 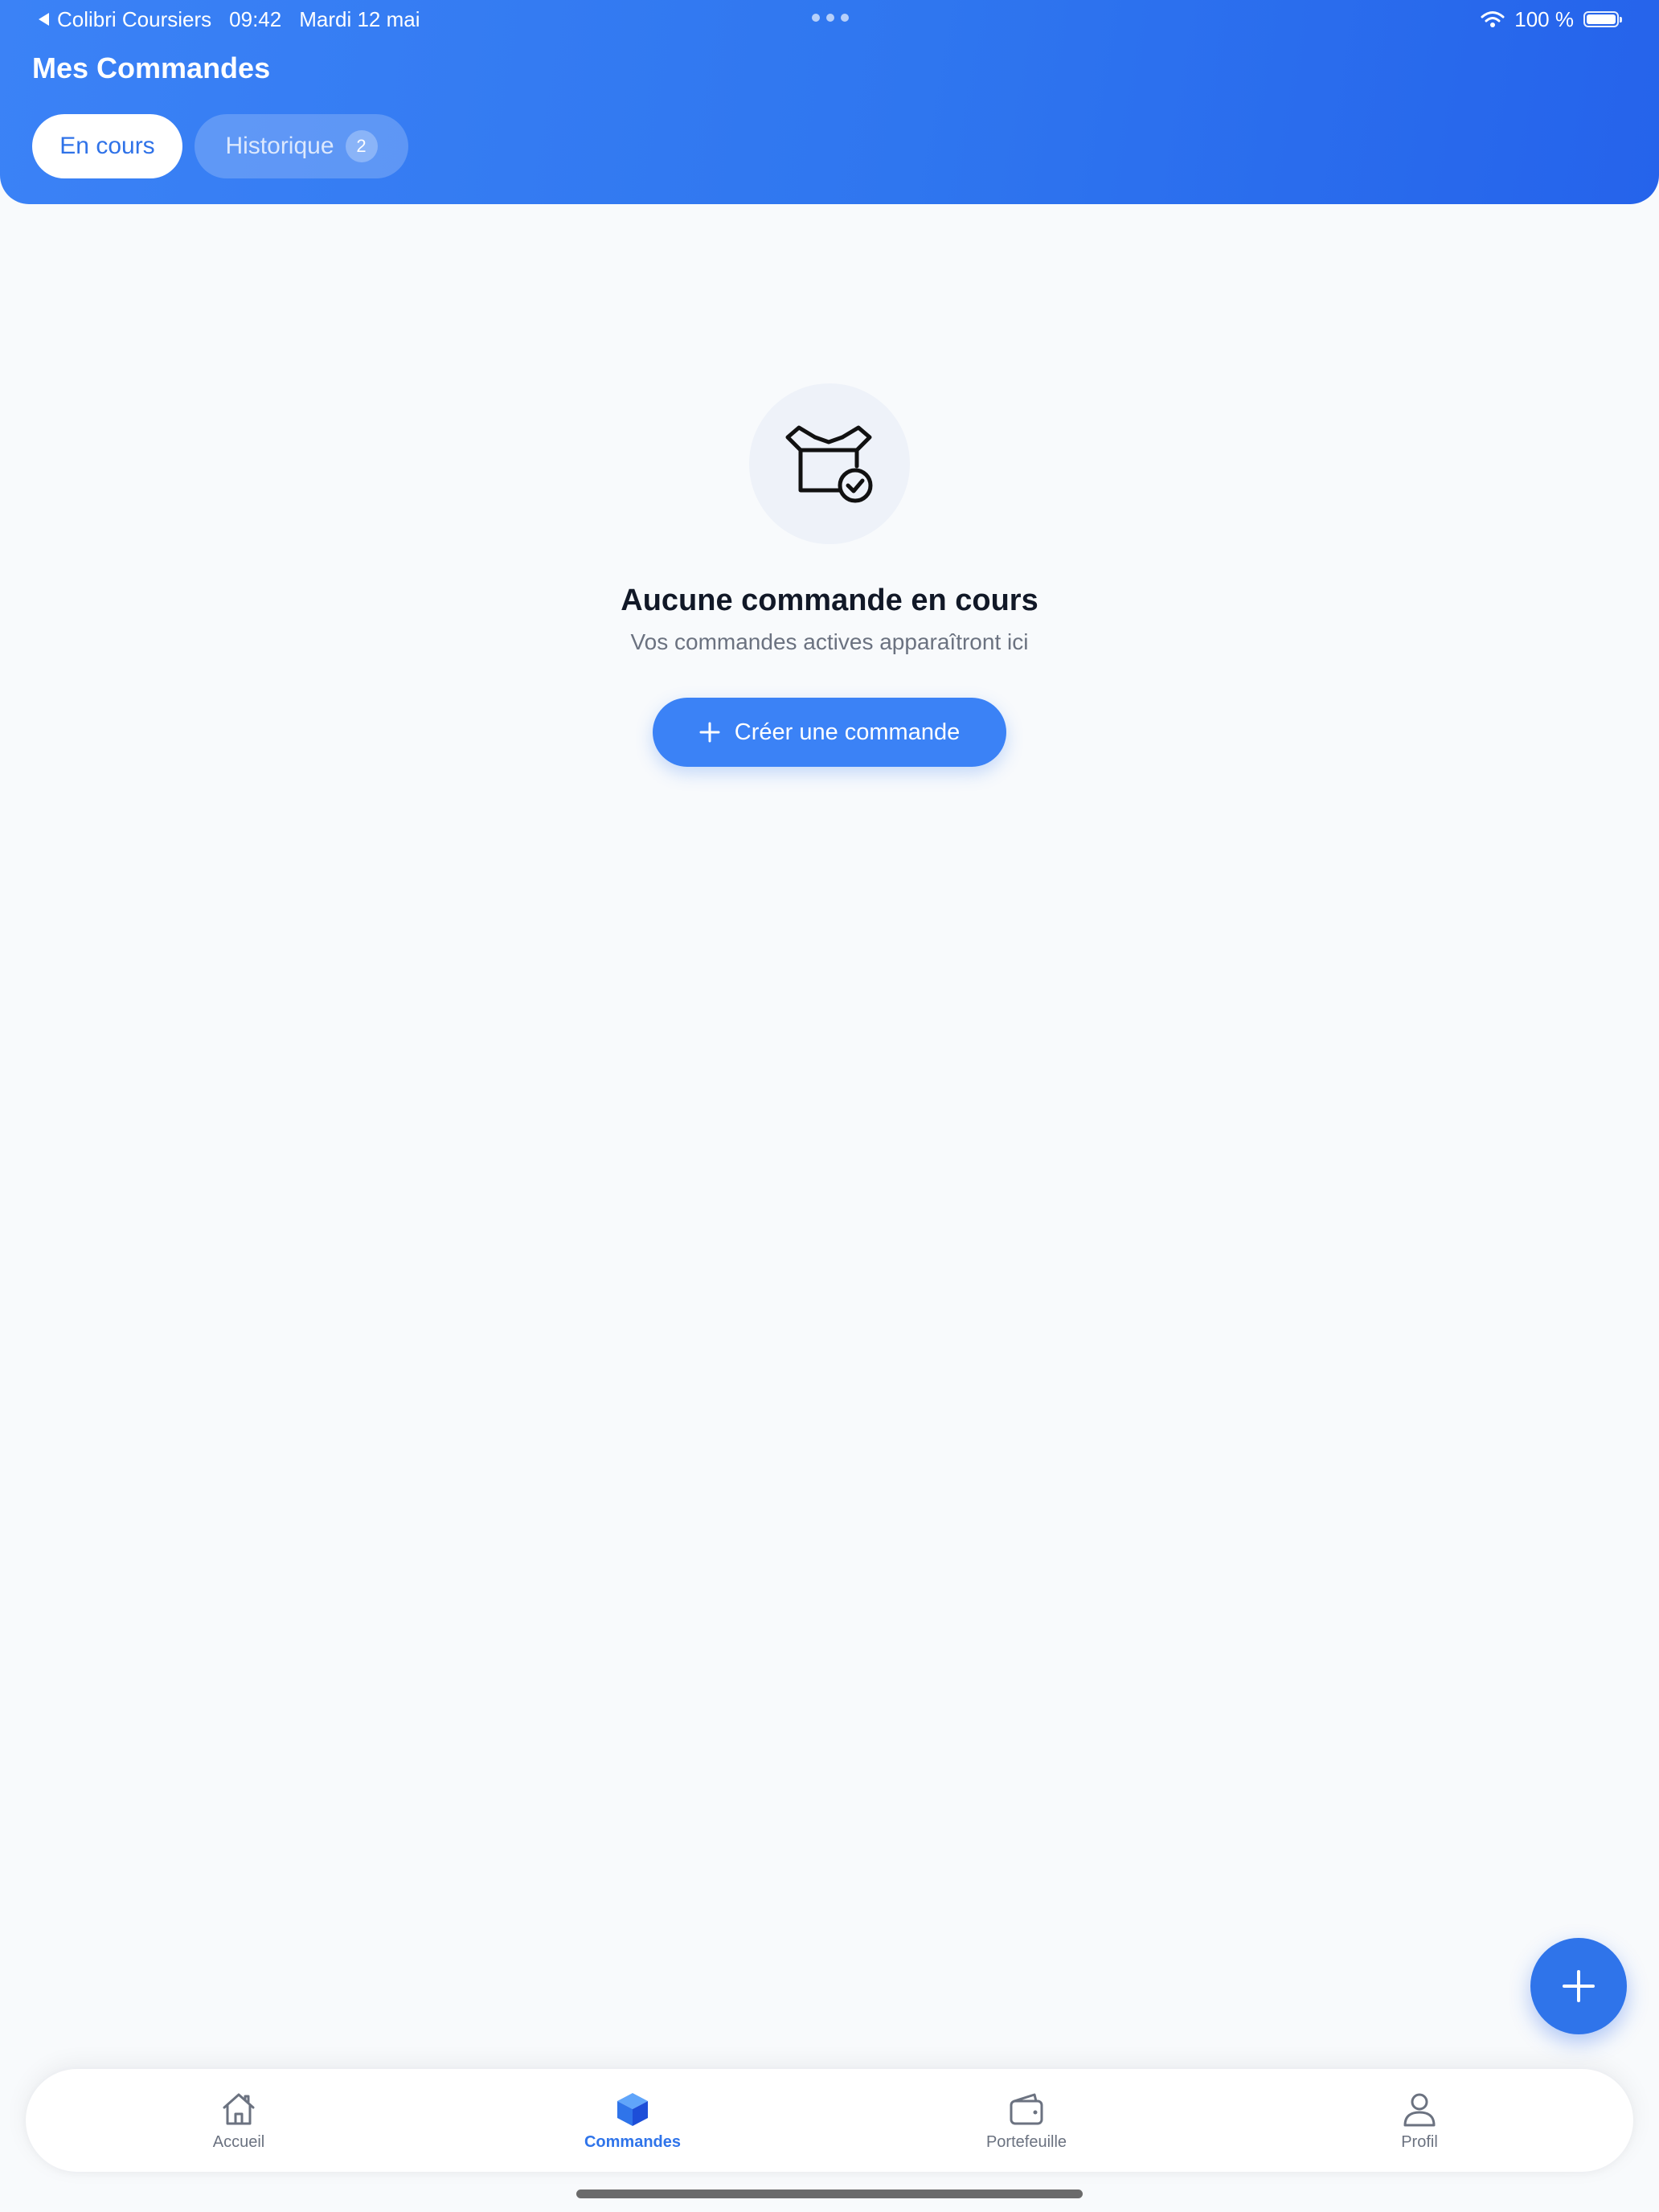 What do you see at coordinates (1419, 2141) in the screenshot?
I see `nav-label: Profil` at bounding box center [1419, 2141].